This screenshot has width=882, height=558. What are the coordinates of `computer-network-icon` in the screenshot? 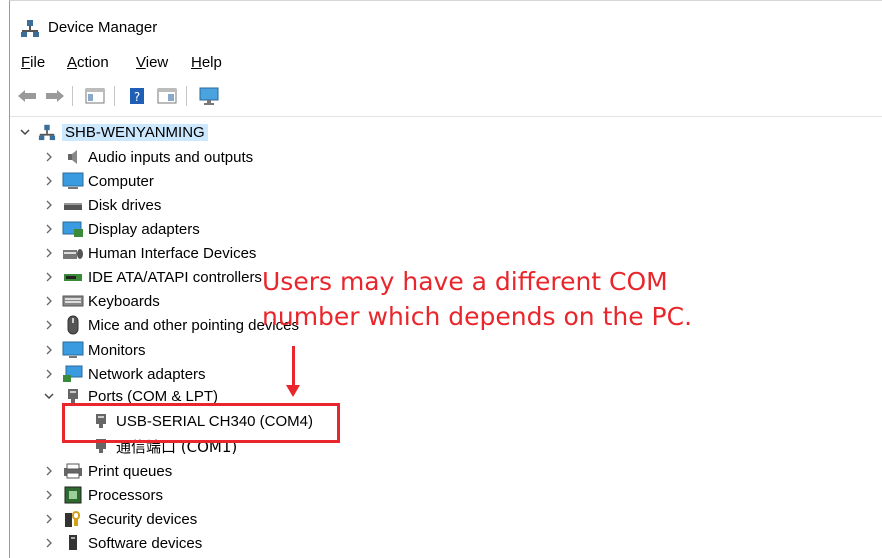 It's located at (47, 132).